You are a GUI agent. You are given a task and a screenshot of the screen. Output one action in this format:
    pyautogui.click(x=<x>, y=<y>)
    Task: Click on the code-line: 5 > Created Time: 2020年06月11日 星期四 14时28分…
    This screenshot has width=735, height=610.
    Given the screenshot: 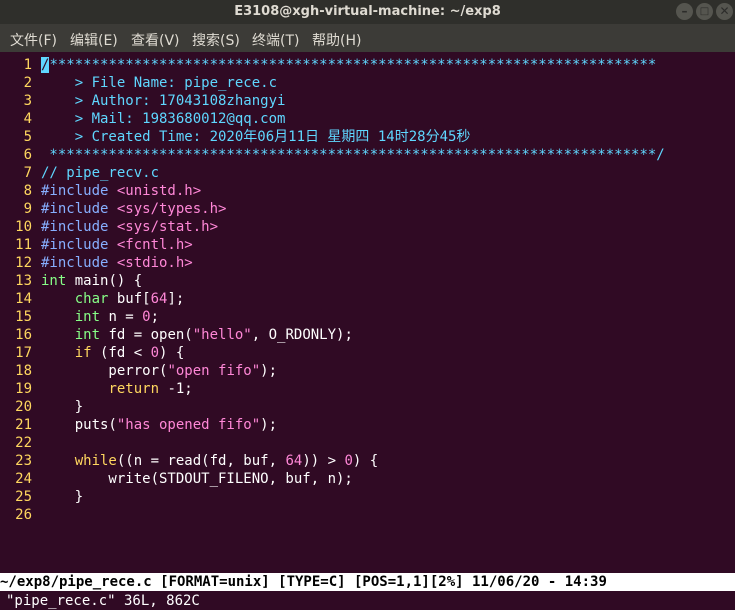 What is the action you would take?
    pyautogui.click(x=367, y=137)
    